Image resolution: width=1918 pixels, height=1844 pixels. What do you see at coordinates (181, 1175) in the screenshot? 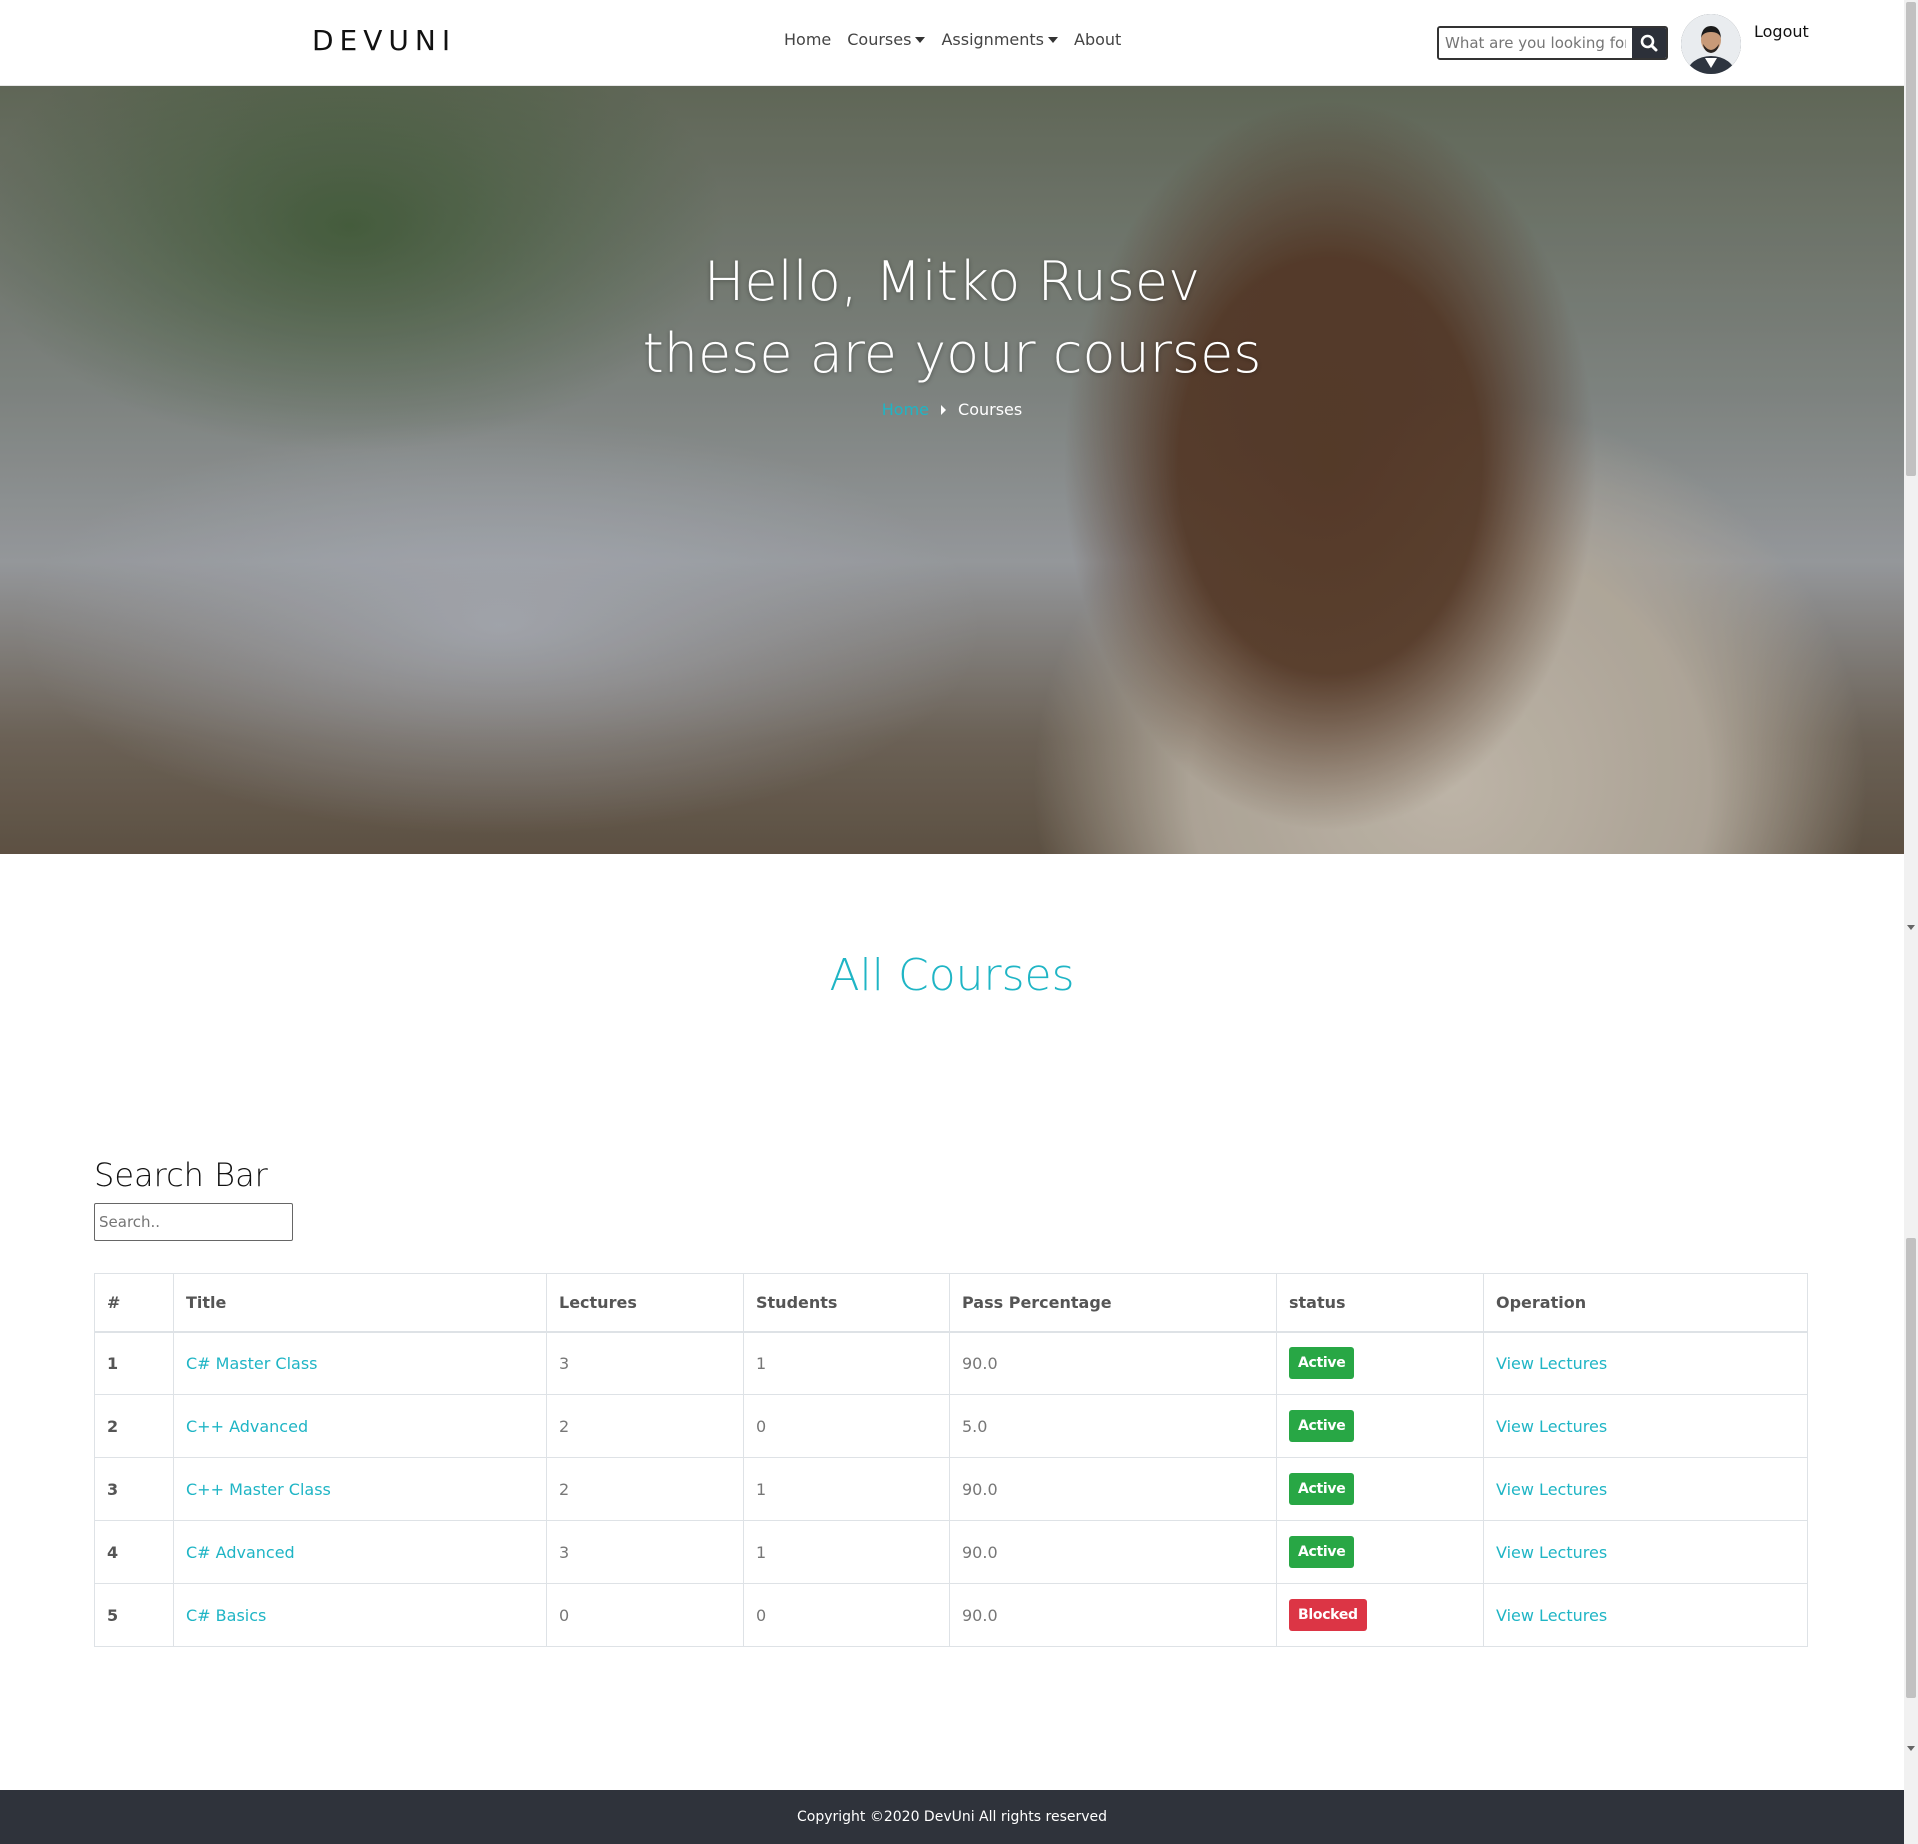
I see `search-heading: Search Bar` at bounding box center [181, 1175].